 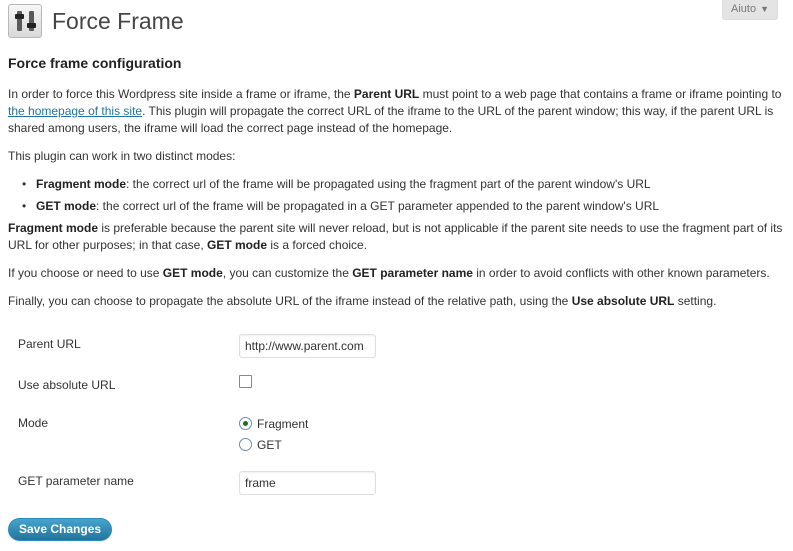 I want to click on get-radio-label: GET, so click(x=269, y=444).